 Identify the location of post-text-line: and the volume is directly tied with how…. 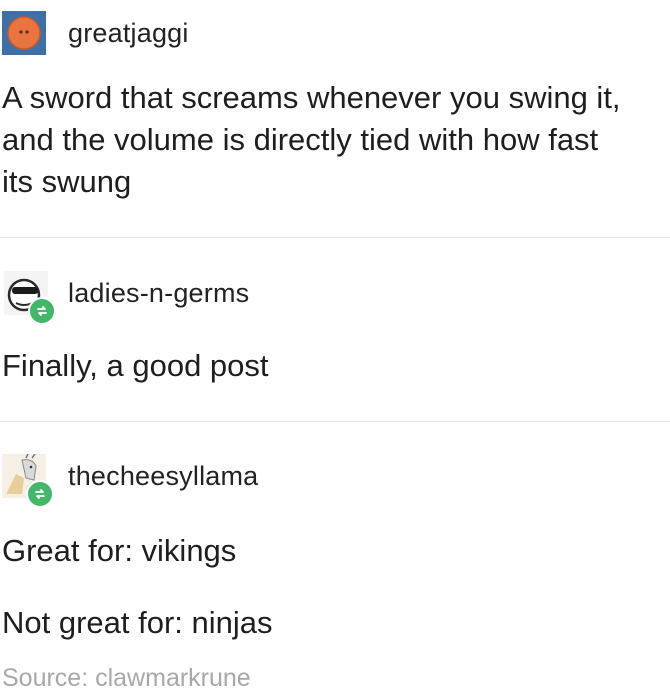
(300, 139).